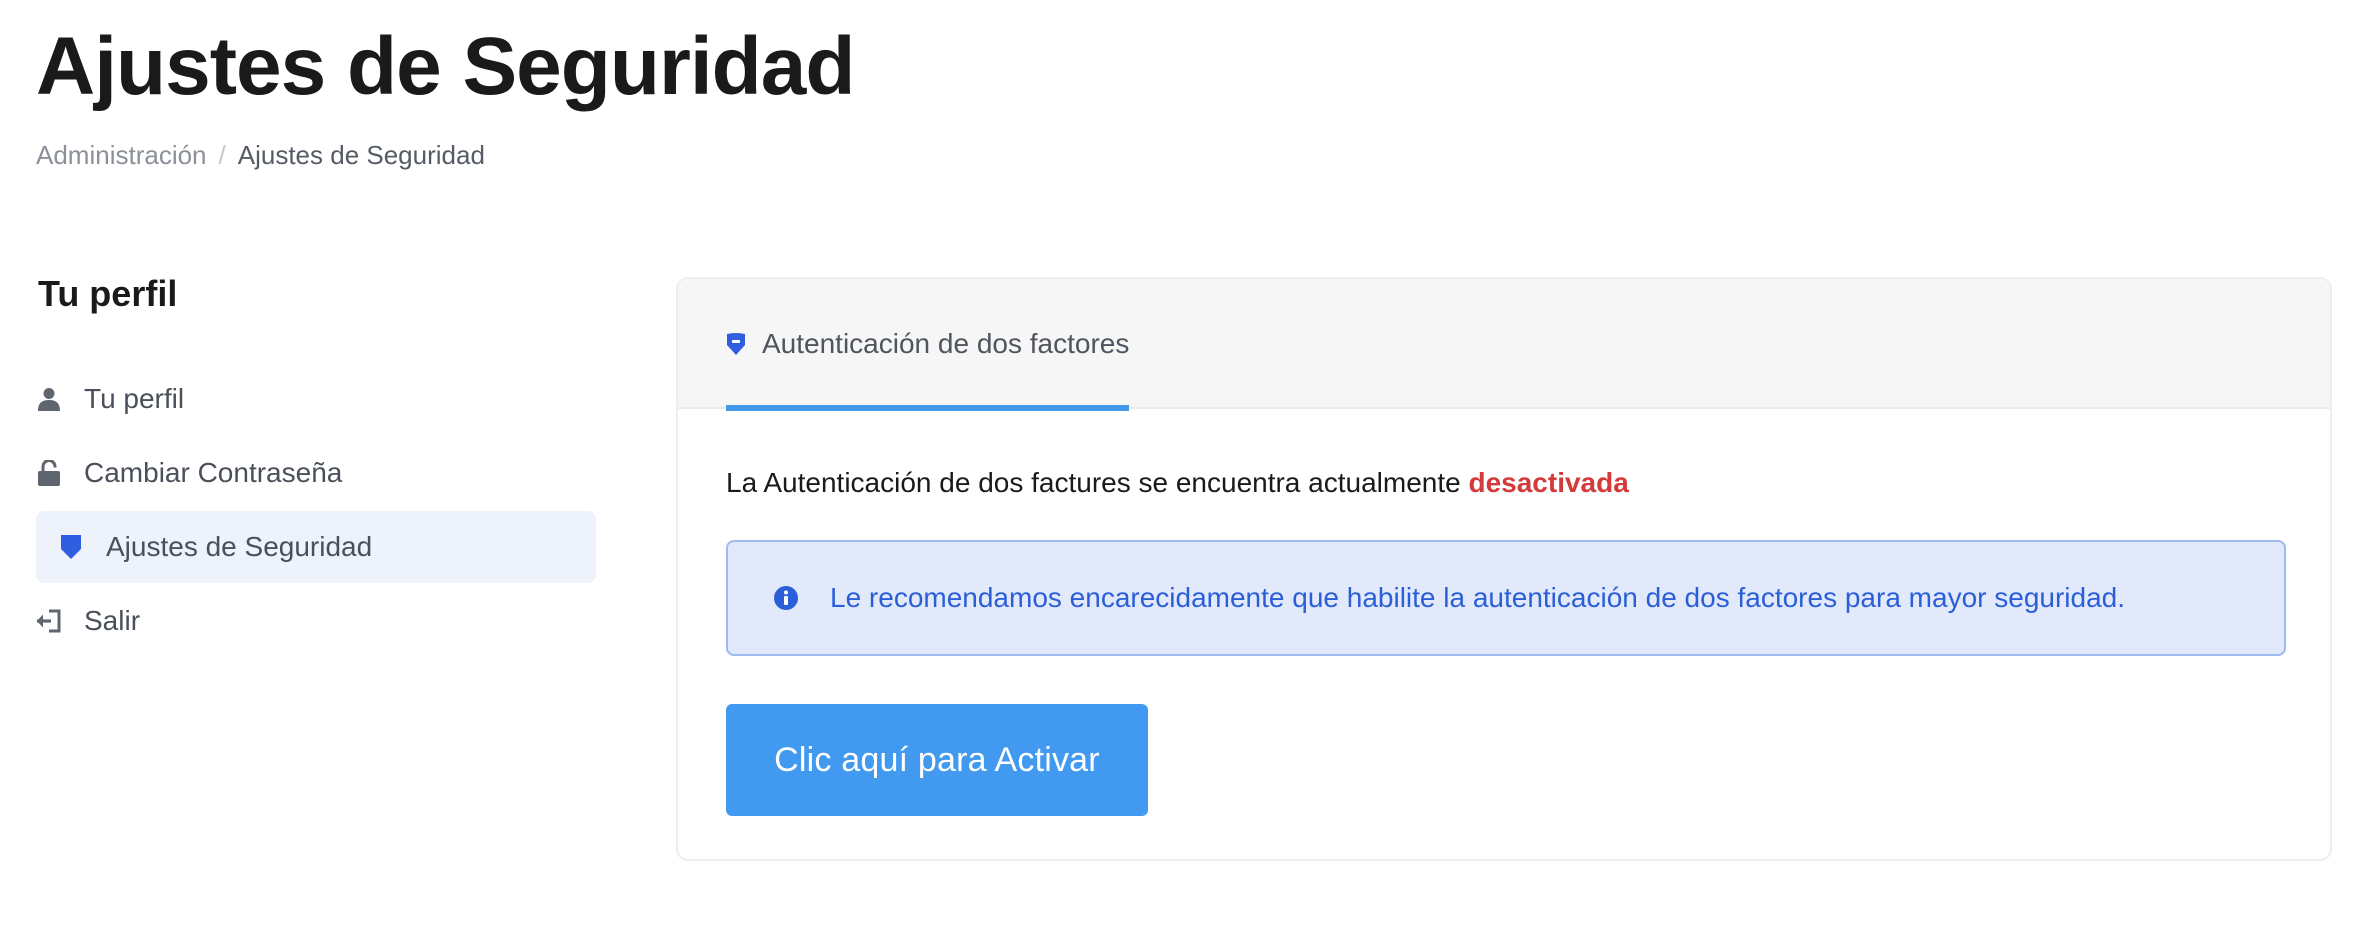 This screenshot has width=2366, height=950. I want to click on sidebar-item-salir: Salir, so click(316, 621).